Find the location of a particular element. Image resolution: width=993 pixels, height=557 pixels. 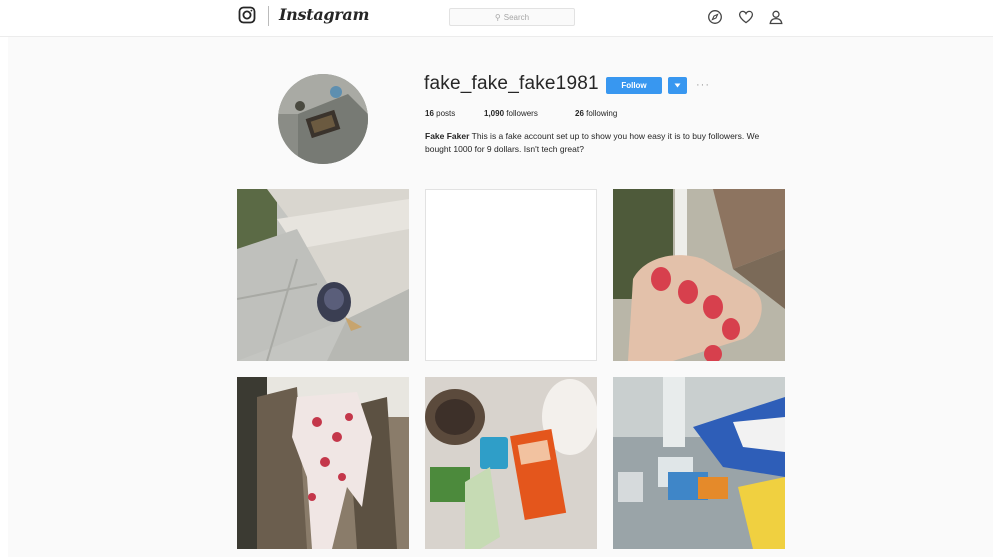

search-icon: ⚲ is located at coordinates (497, 17).